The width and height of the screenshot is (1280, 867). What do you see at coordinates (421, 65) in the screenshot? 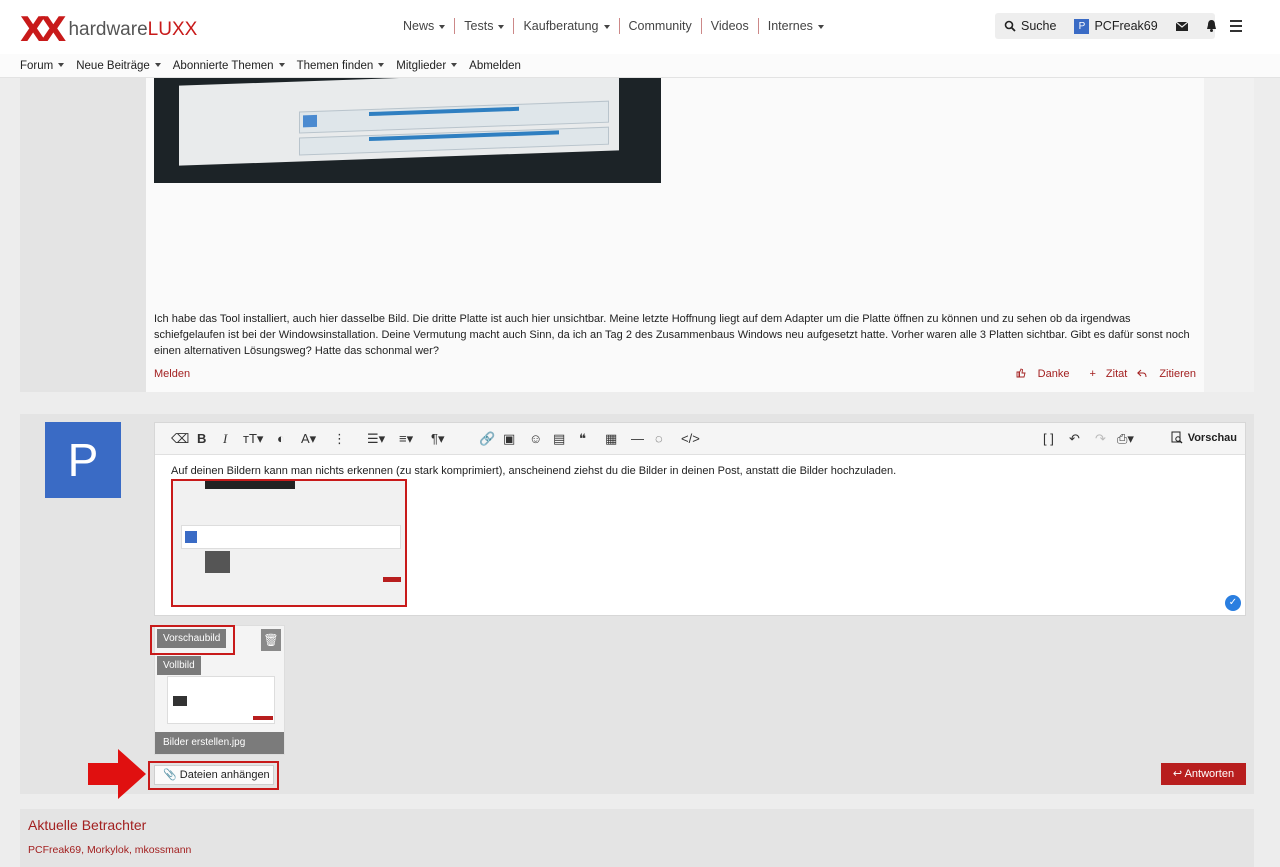
I see `subnav-members-label: Mitglieder` at bounding box center [421, 65].